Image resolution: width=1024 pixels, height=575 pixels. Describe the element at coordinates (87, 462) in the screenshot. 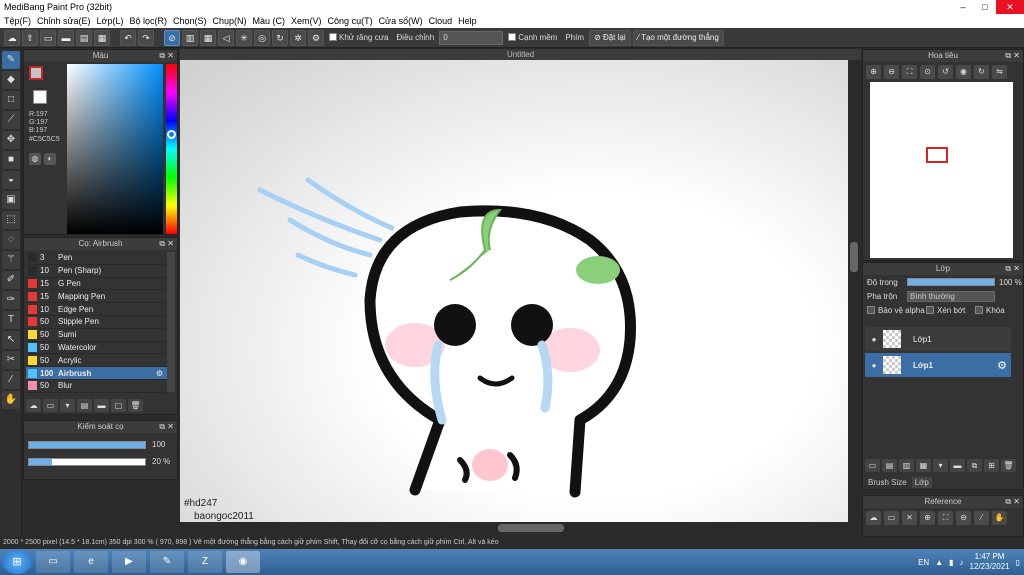

I see `brush-opacity-slider` at that location.